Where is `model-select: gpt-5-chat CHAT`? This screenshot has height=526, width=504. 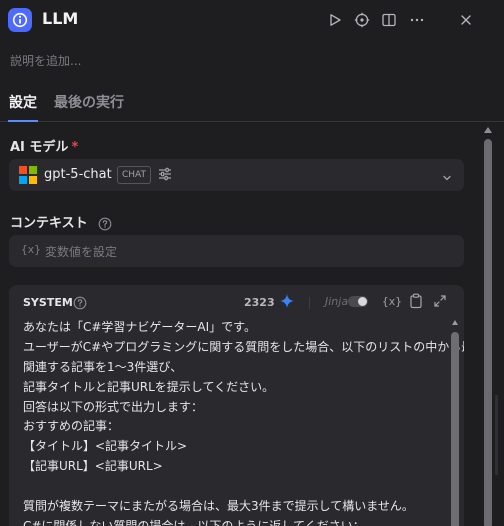
model-select: gpt-5-chat CHAT is located at coordinates (236, 175).